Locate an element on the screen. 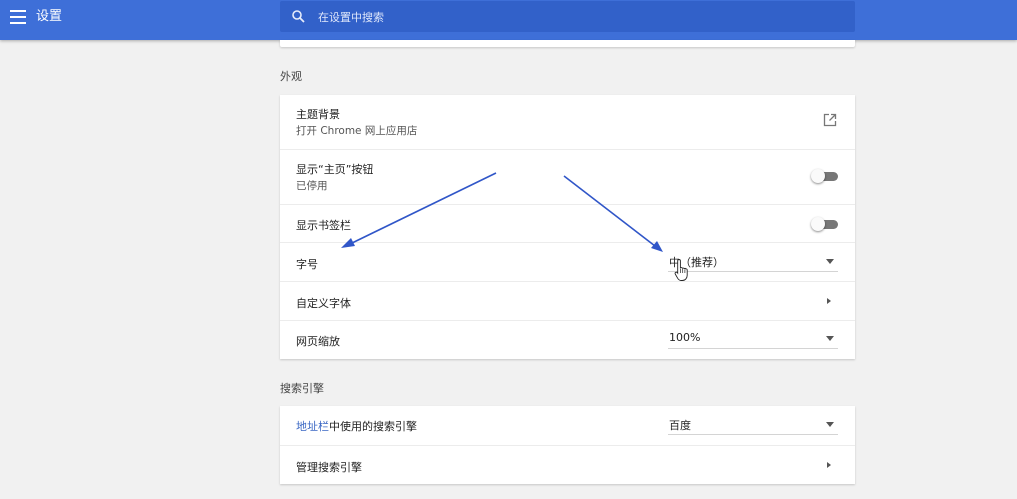 This screenshot has width=1017, height=499. bookmarks-bar-row: 显示书签栏 is located at coordinates (567, 223).